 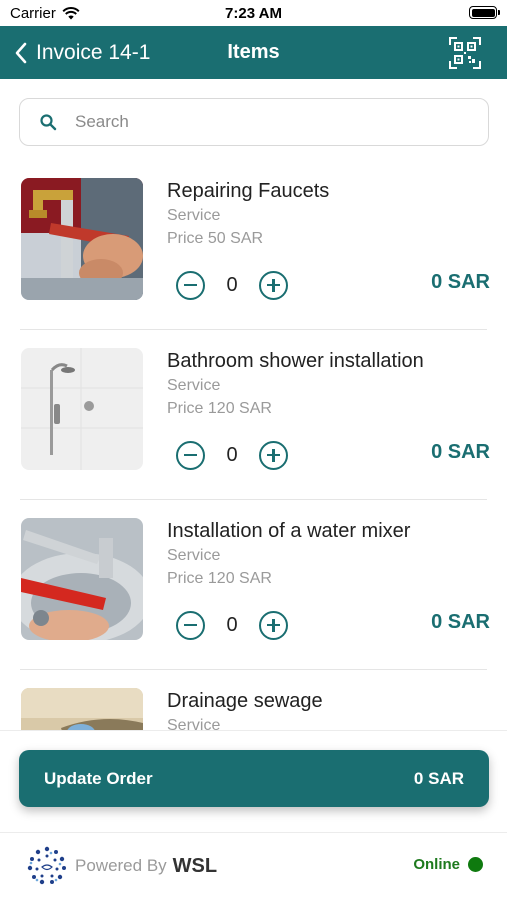 I want to click on powered-by-label: Powered By, so click(x=121, y=865).